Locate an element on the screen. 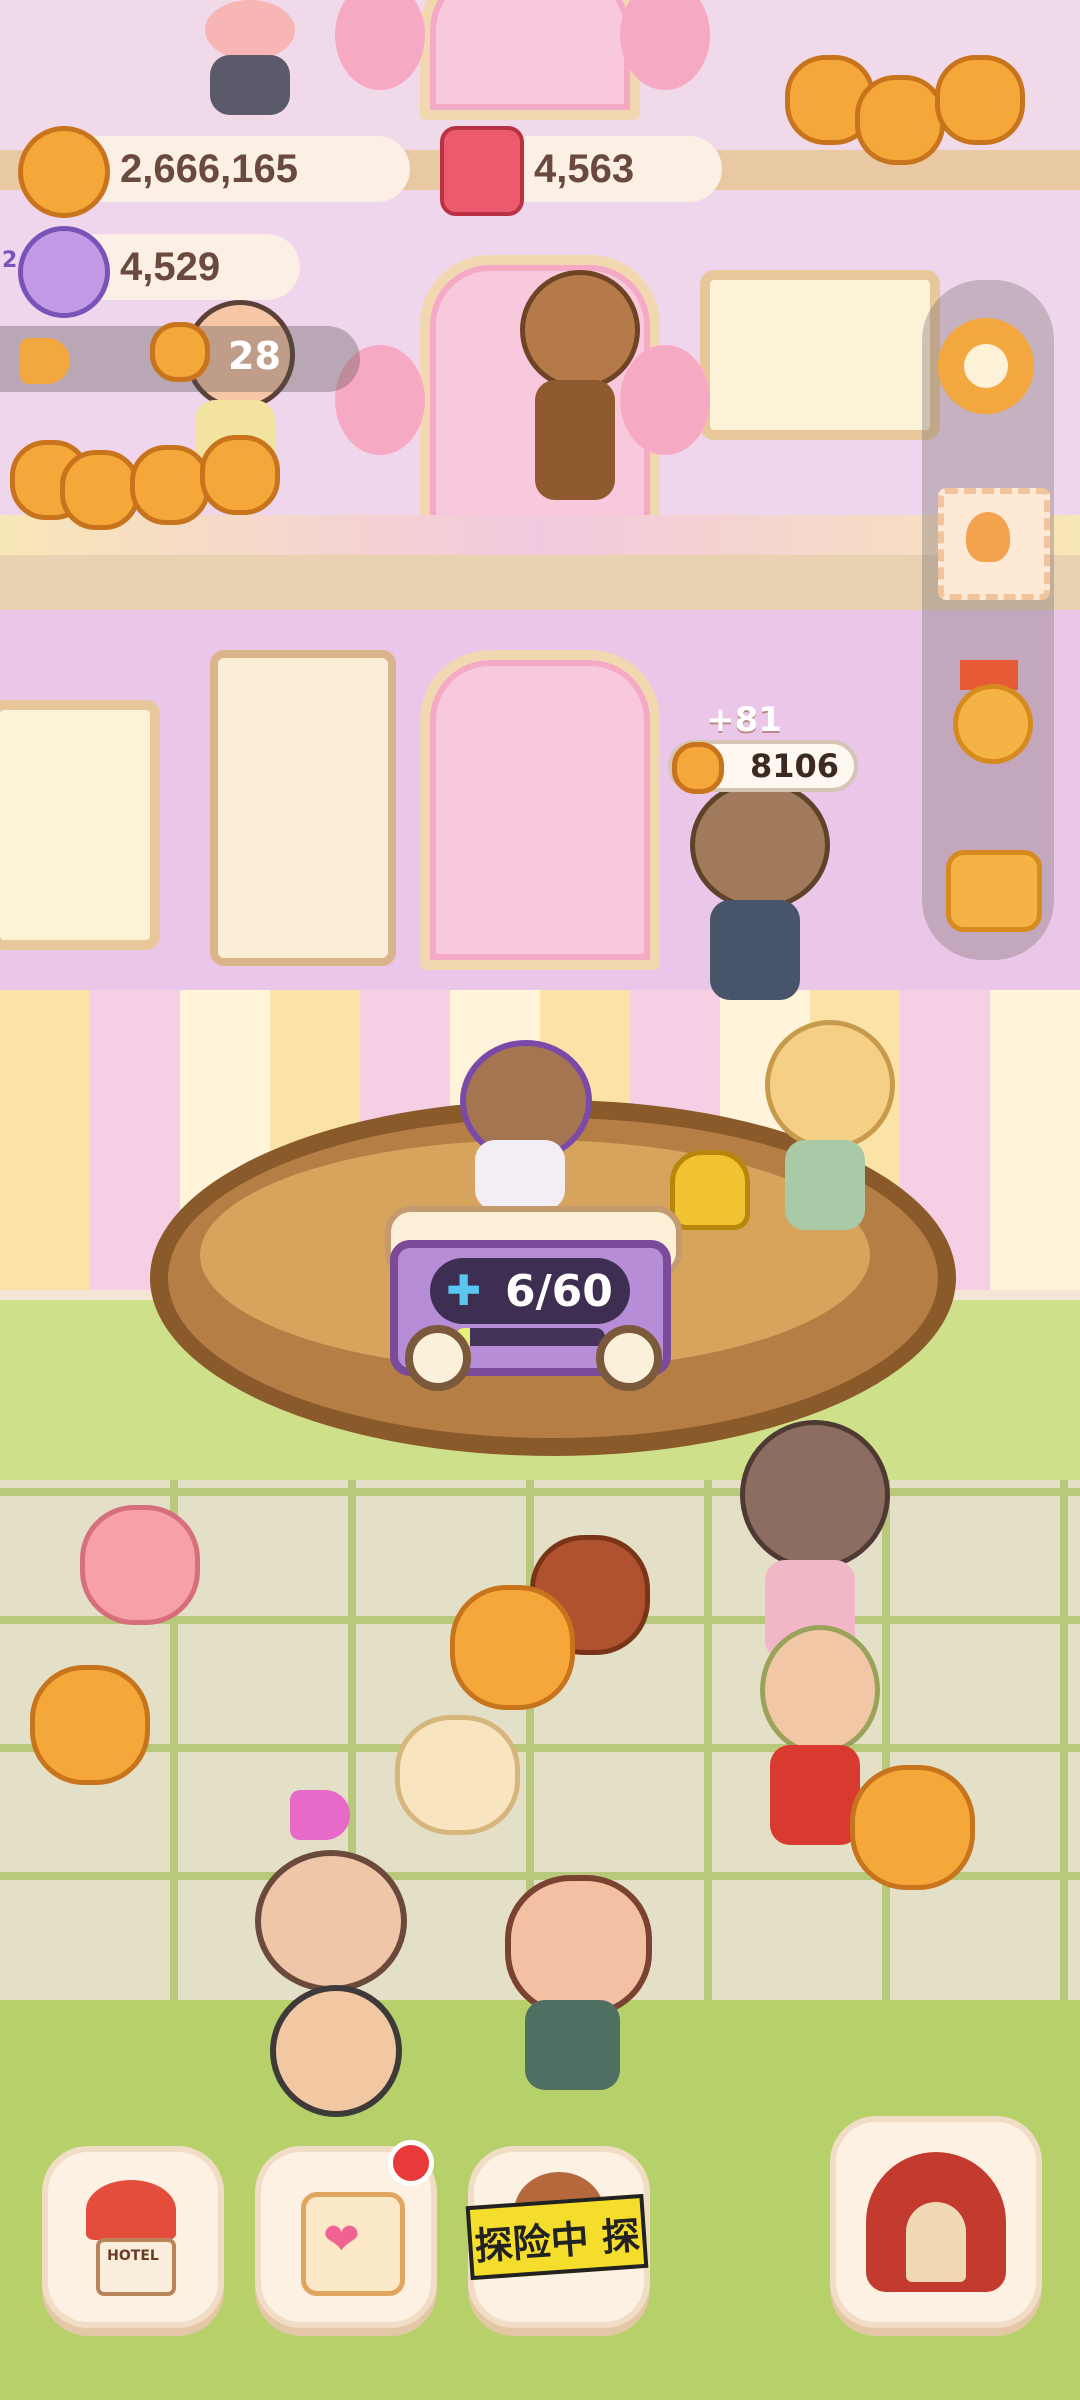 This screenshot has height=2400, width=1080. pudding-item is located at coordinates (710, 1190).